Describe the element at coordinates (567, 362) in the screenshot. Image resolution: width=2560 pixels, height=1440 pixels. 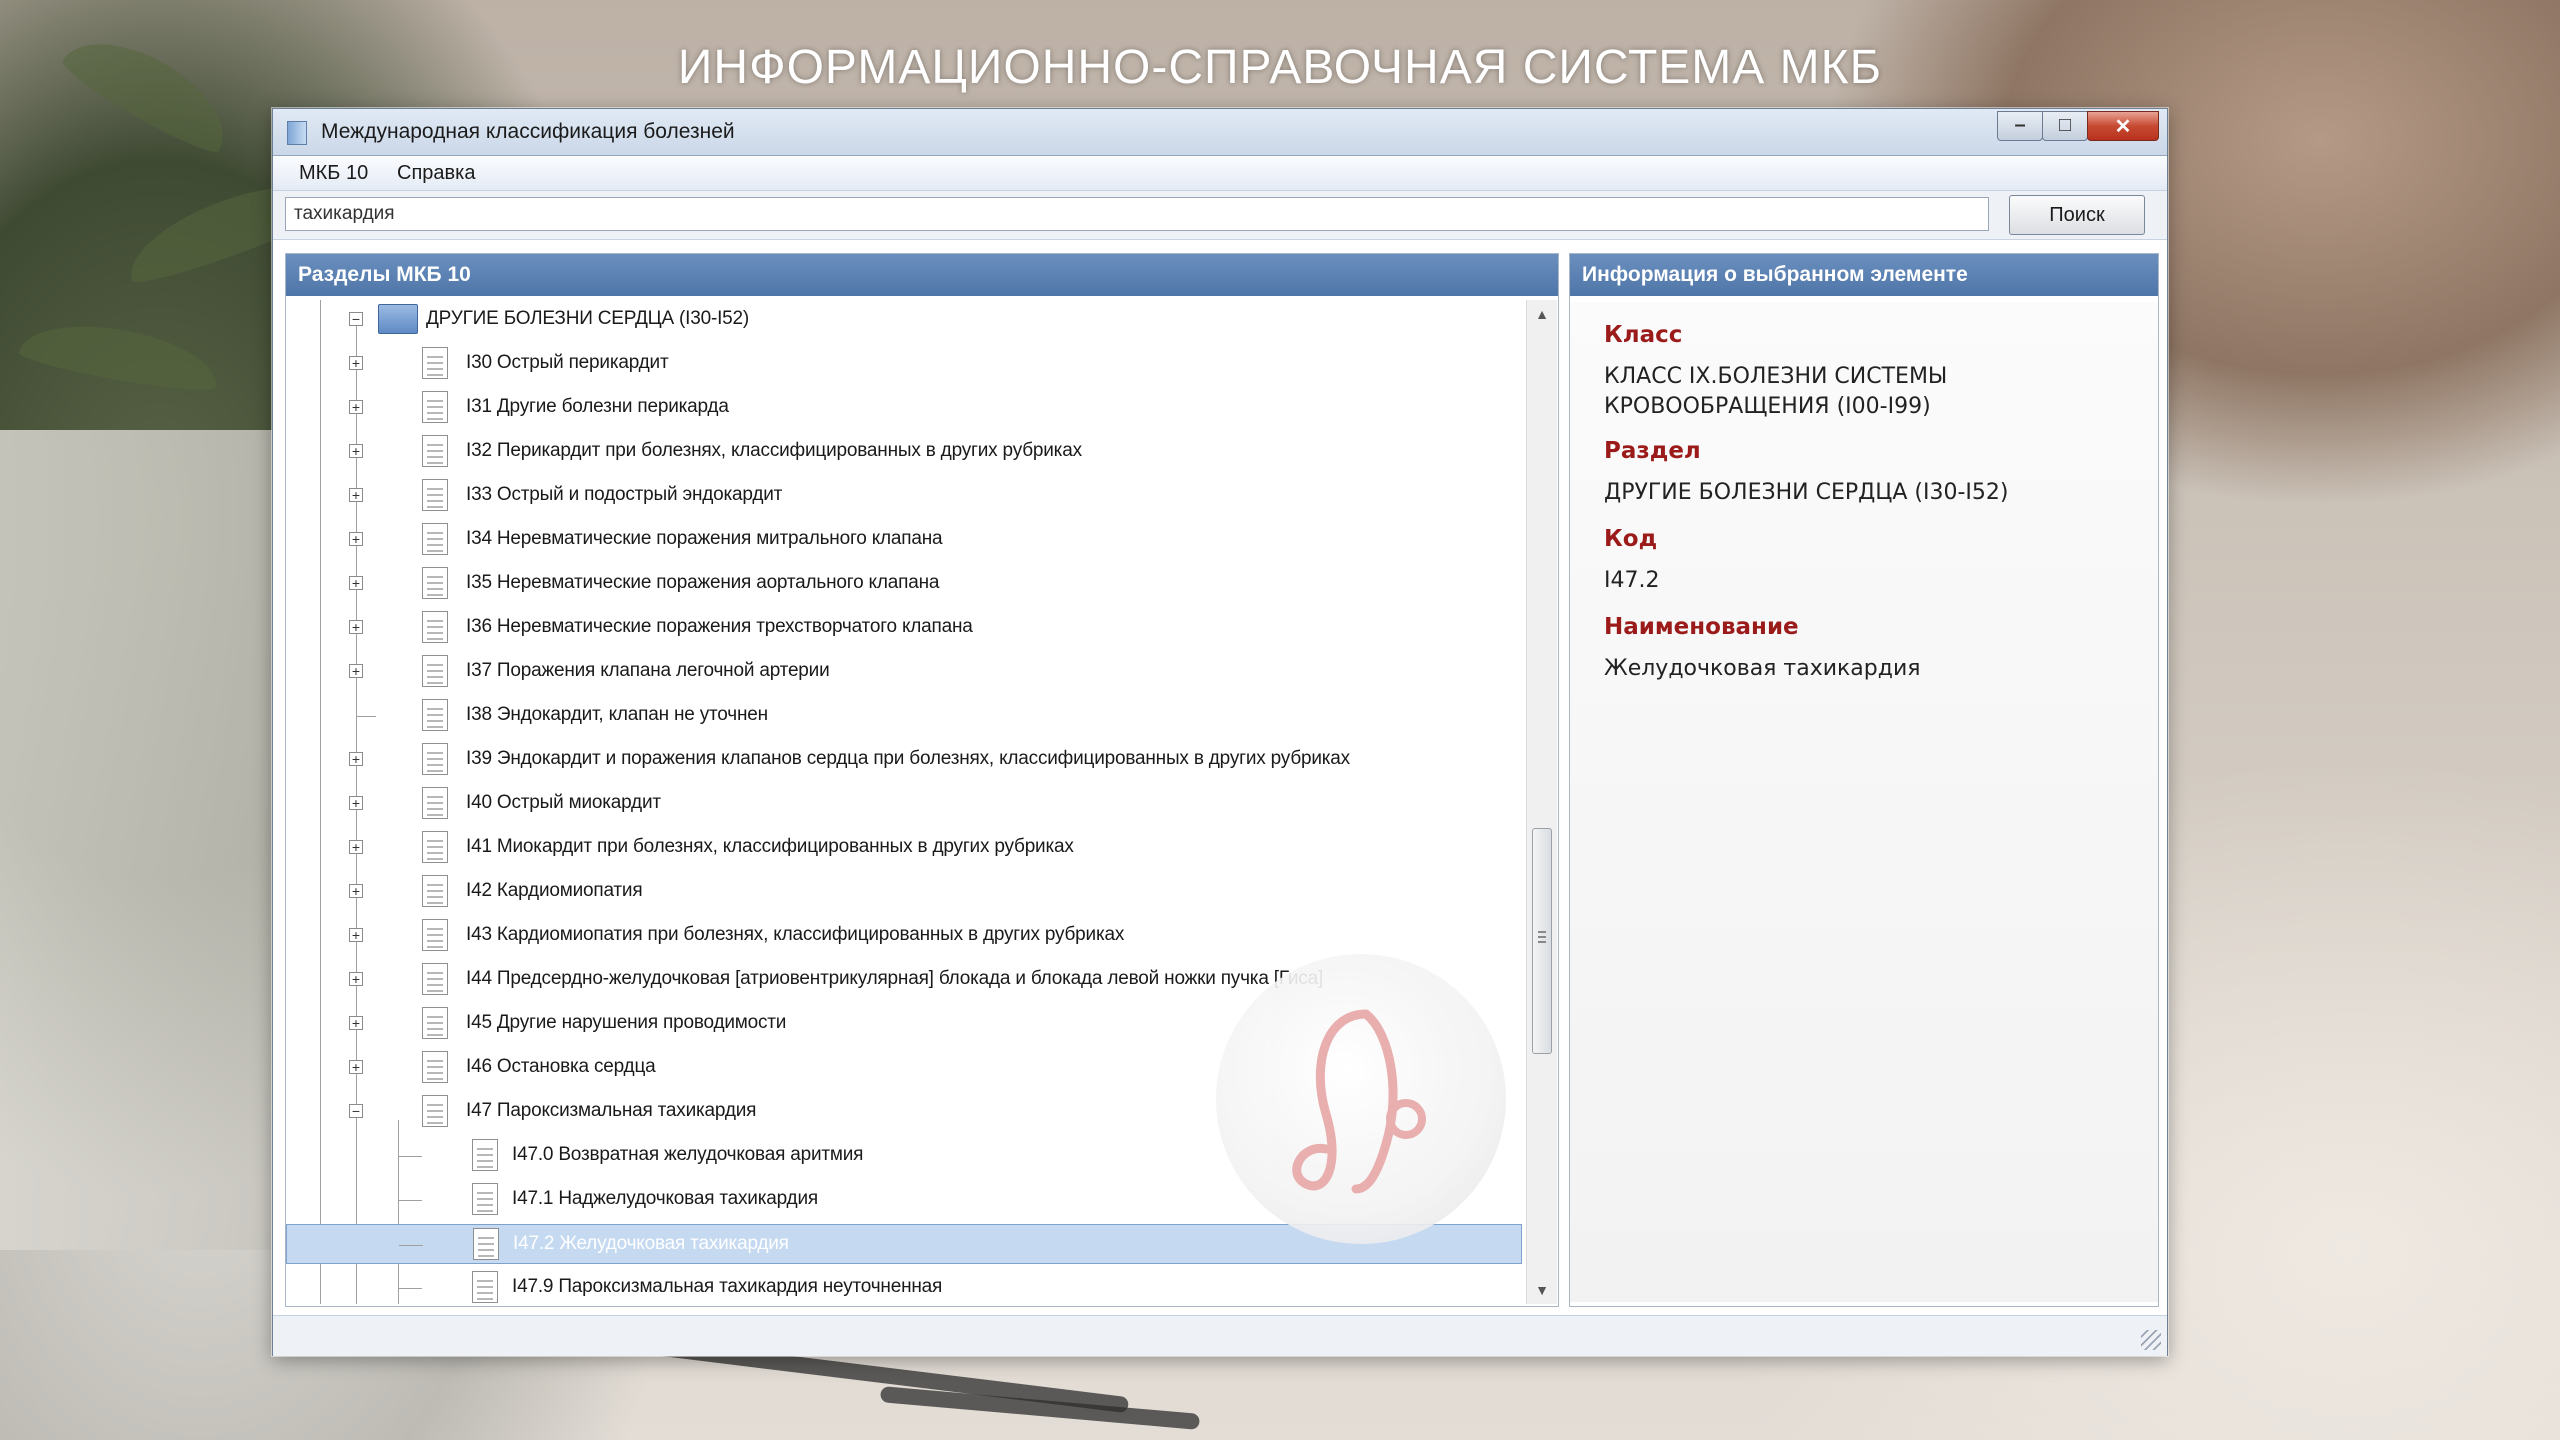
I see `tree-item-label: I30 Острый перикардит` at that location.